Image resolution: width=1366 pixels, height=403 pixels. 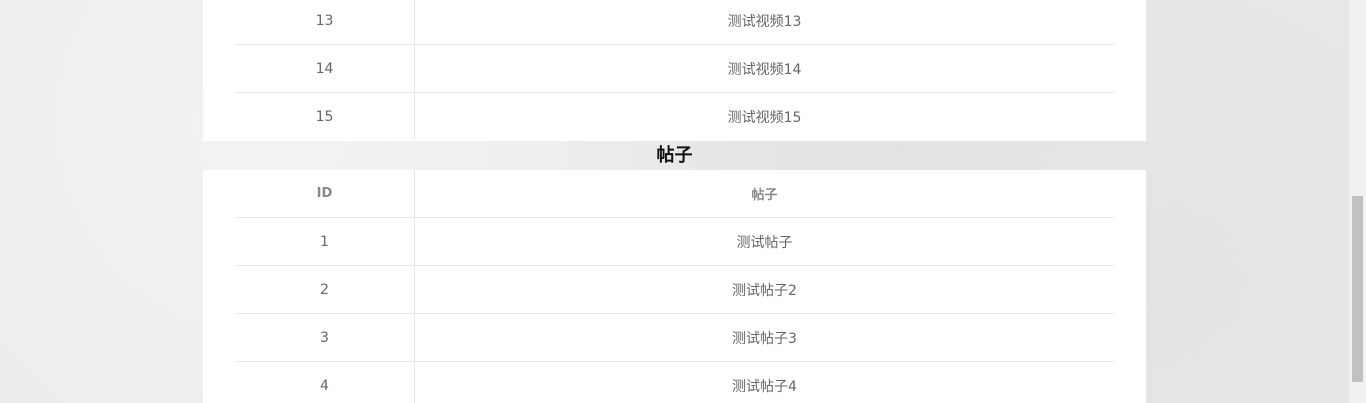 What do you see at coordinates (764, 242) in the screenshot?
I see `post-name-cell: 测试帖子` at bounding box center [764, 242].